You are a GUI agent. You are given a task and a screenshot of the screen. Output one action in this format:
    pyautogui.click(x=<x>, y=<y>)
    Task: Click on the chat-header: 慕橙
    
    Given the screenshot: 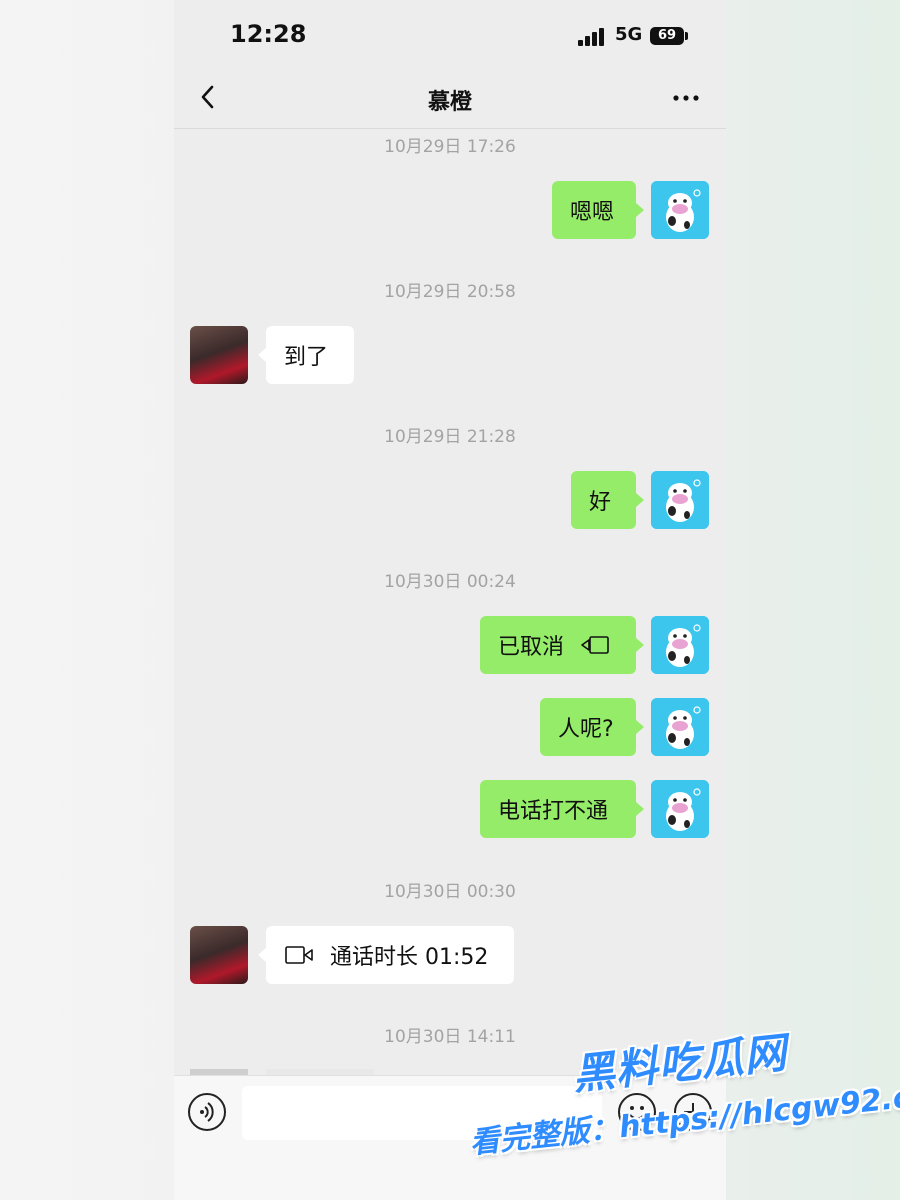 What is the action you would take?
    pyautogui.click(x=450, y=99)
    